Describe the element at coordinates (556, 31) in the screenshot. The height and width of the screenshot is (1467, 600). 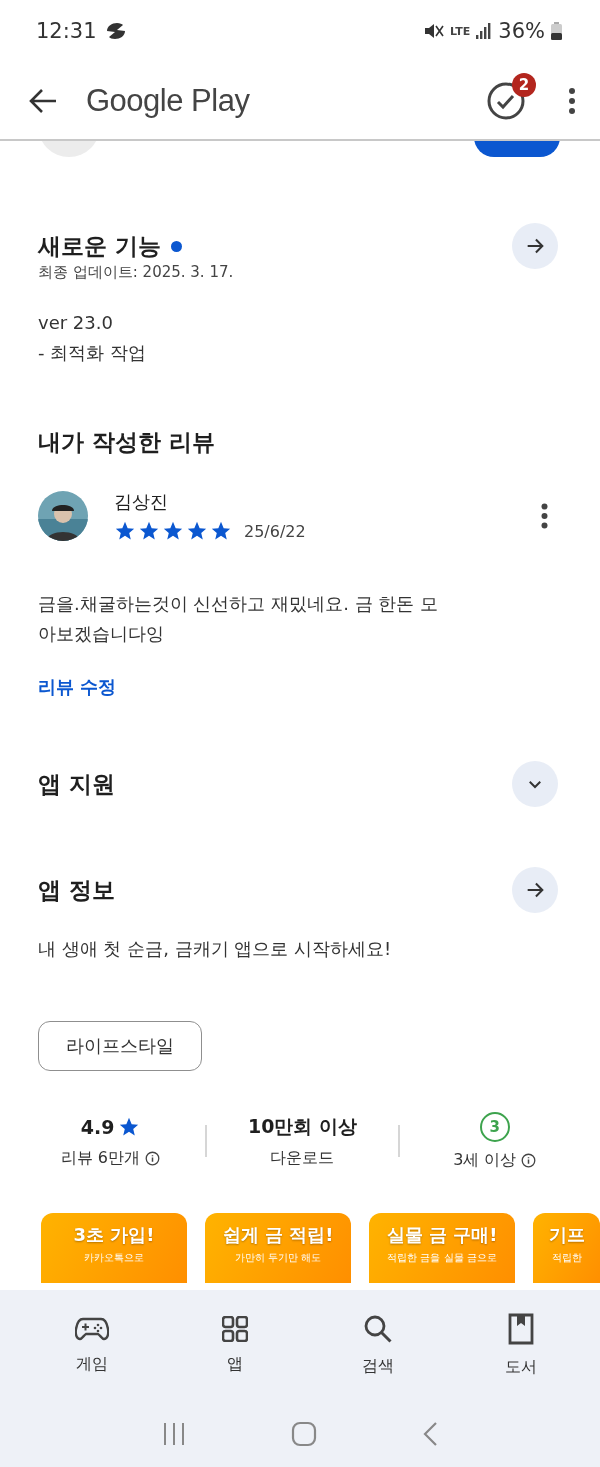
I see `battery-icon` at that location.